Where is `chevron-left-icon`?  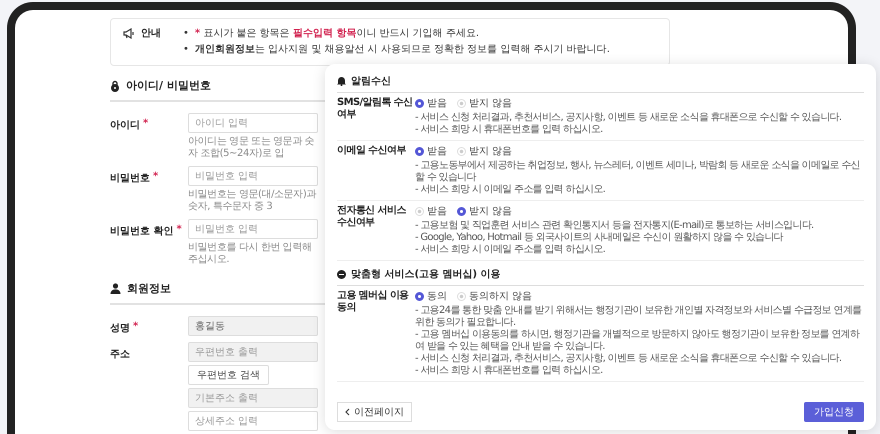 chevron-left-icon is located at coordinates (347, 412).